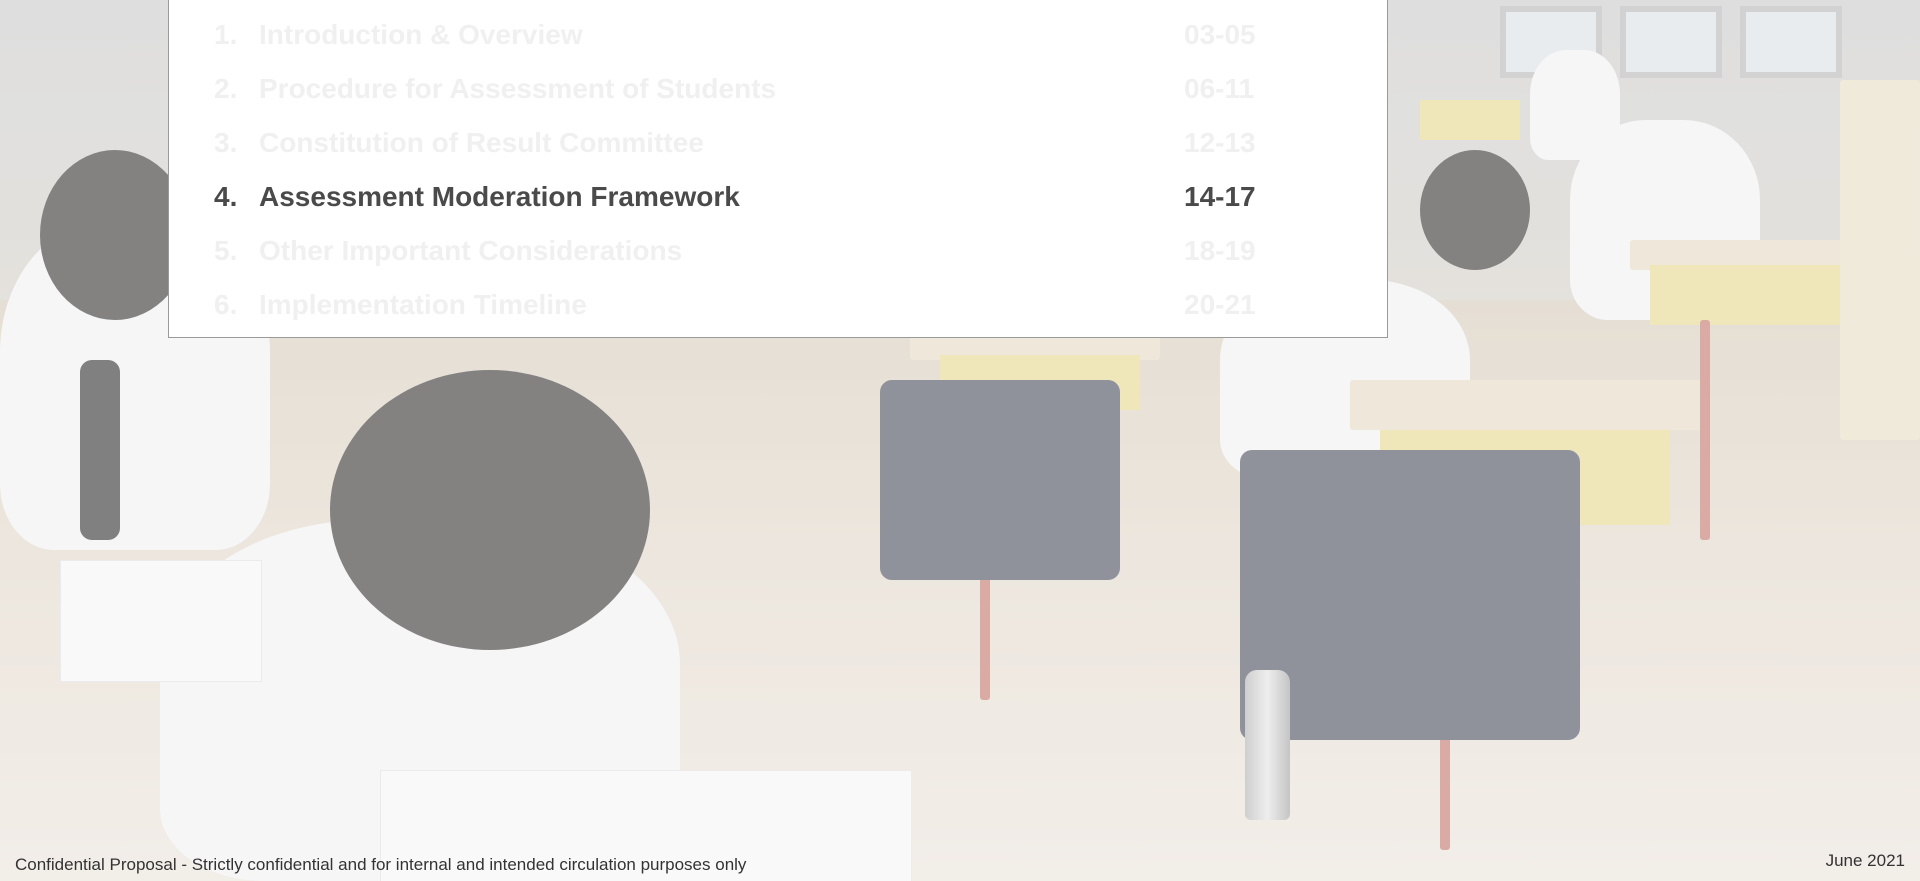 This screenshot has width=1920, height=881. I want to click on toc-item-number: 6., so click(226, 304).